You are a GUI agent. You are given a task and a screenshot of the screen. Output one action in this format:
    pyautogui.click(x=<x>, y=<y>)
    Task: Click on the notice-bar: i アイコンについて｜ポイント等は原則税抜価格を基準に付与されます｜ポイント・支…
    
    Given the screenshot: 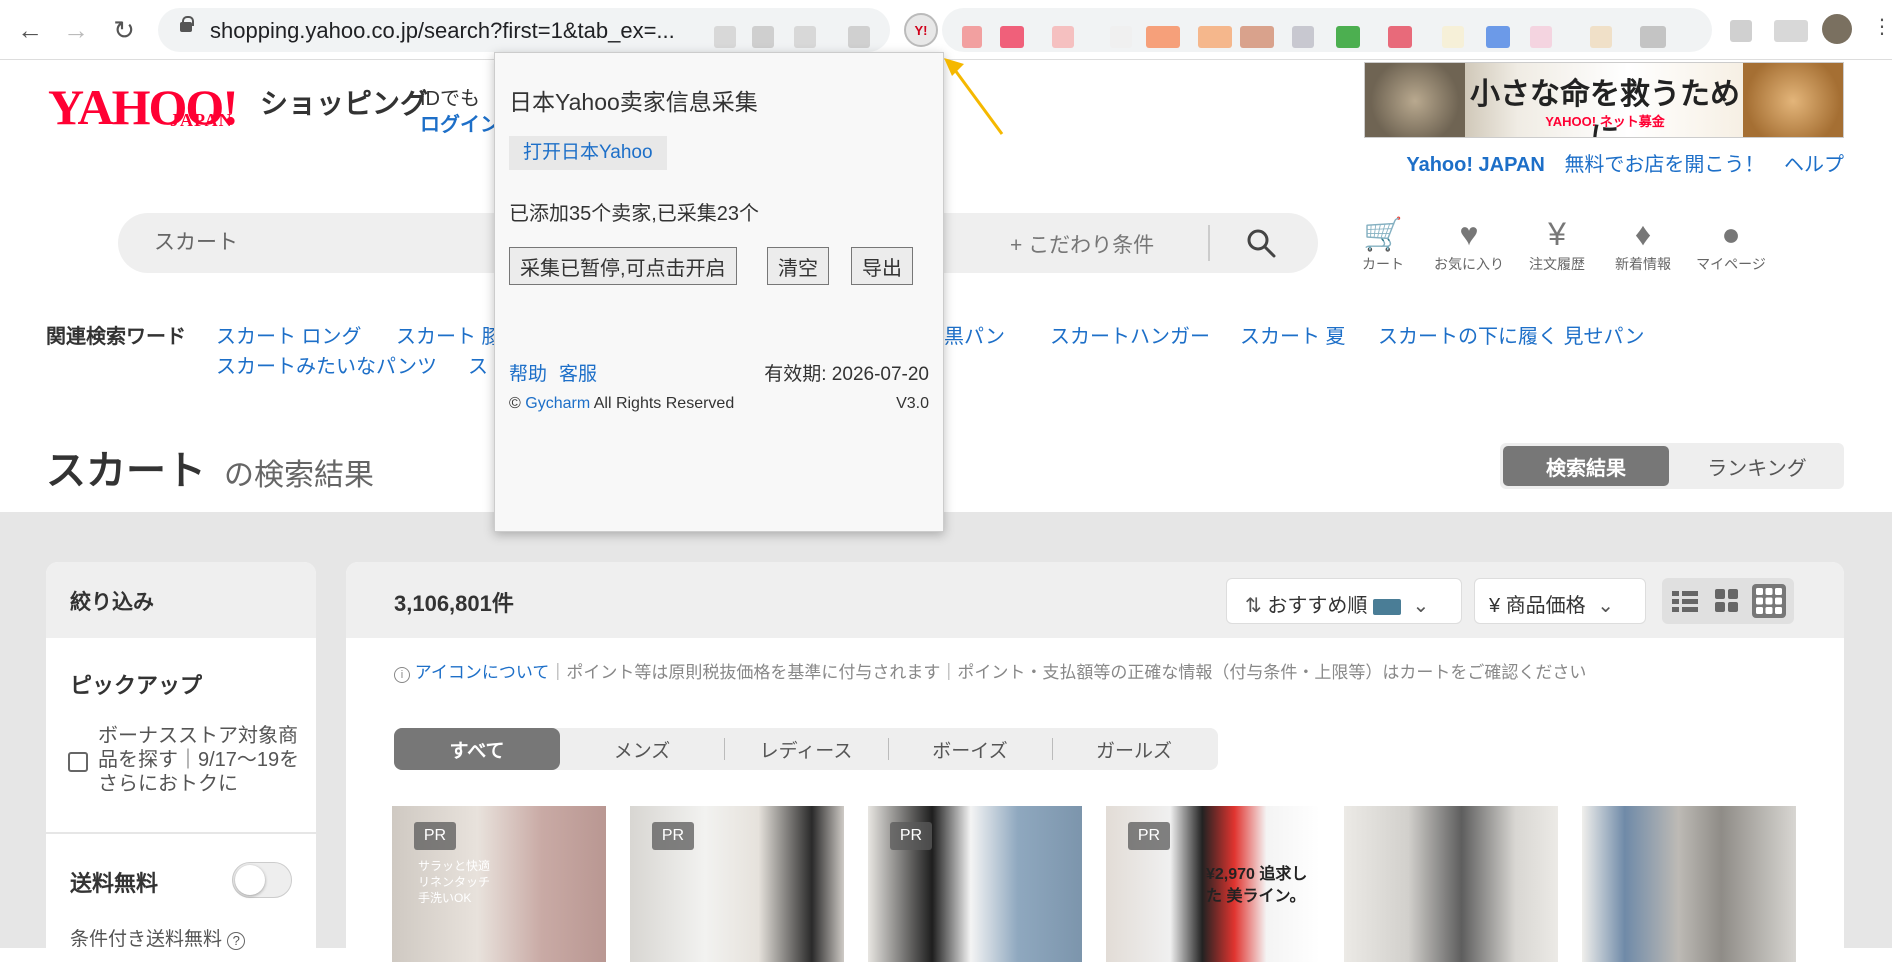 What is the action you would take?
    pyautogui.click(x=990, y=670)
    